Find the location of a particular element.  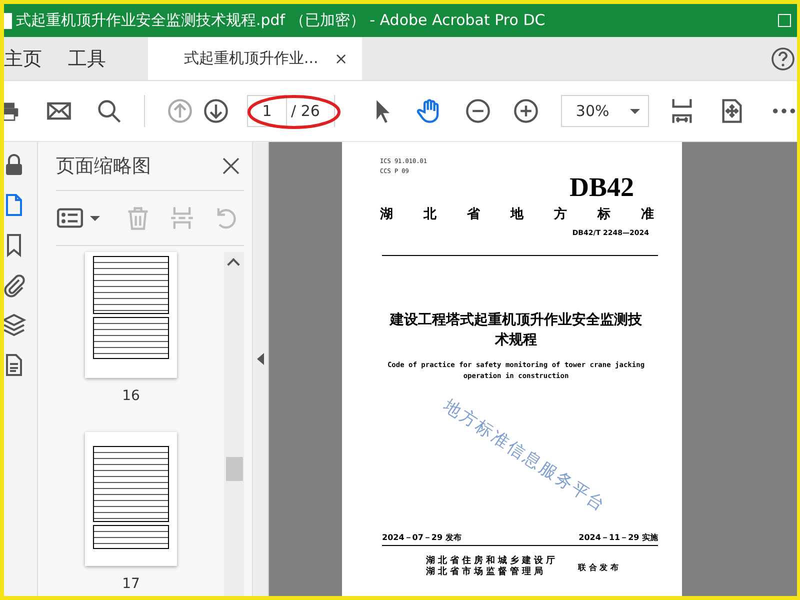

paperclip-icon is located at coordinates (15, 285).